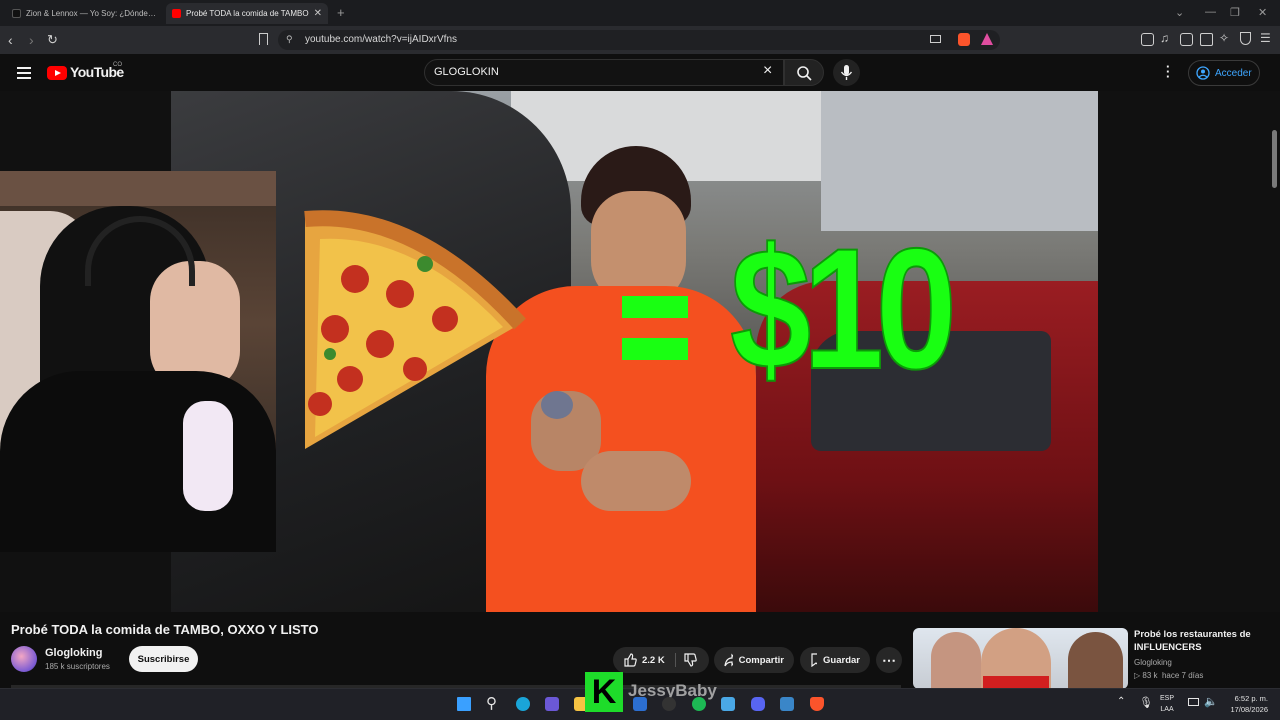  Describe the element at coordinates (77, 666) in the screenshot. I see `subscriber-count: 185 k suscriptores` at that location.